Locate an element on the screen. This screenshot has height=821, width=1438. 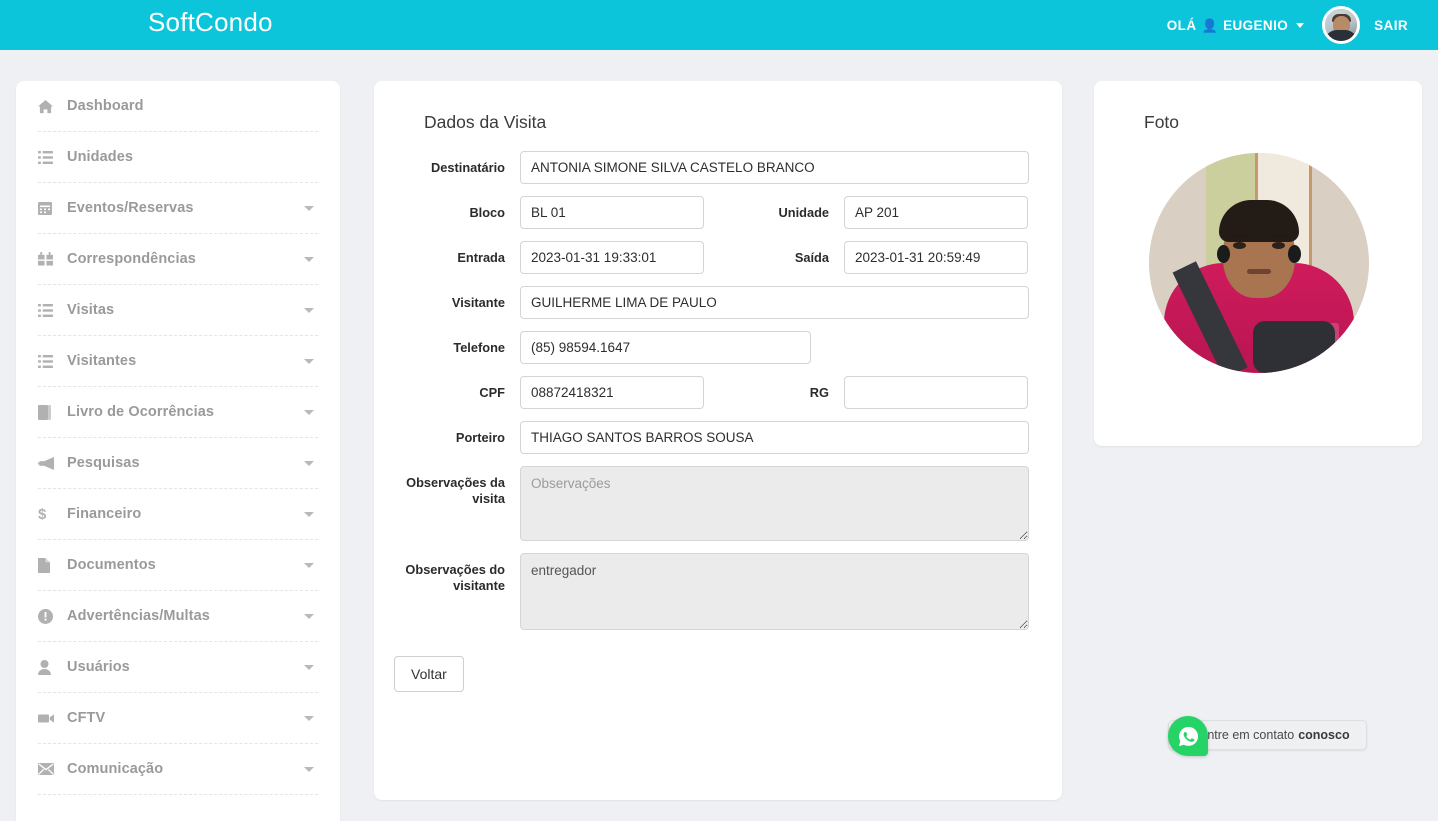
form-row-telefone: Telefone is located at coordinates (718, 347).